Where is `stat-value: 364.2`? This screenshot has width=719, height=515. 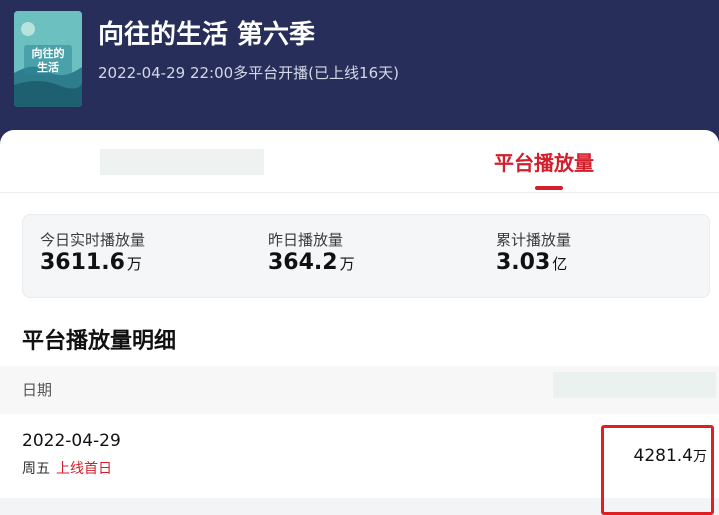 stat-value: 364.2 is located at coordinates (303, 262).